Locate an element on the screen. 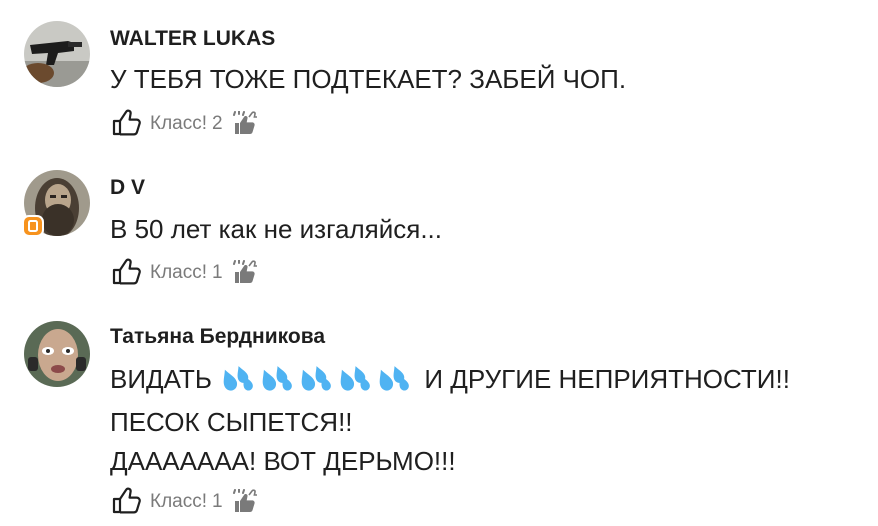 The height and width of the screenshot is (526, 878). sweat-droplets-emoji is located at coordinates (318, 383).